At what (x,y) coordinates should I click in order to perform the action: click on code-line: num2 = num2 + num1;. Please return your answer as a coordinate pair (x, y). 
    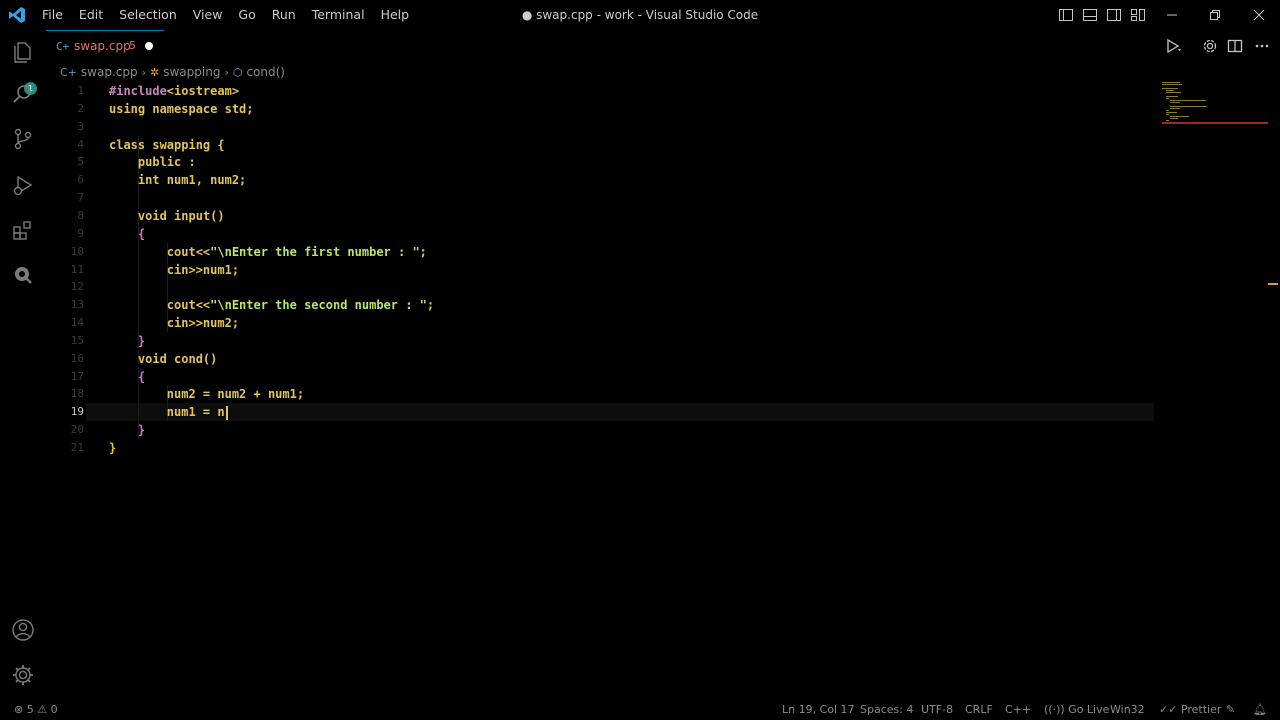
    Looking at the image, I should click on (206, 394).